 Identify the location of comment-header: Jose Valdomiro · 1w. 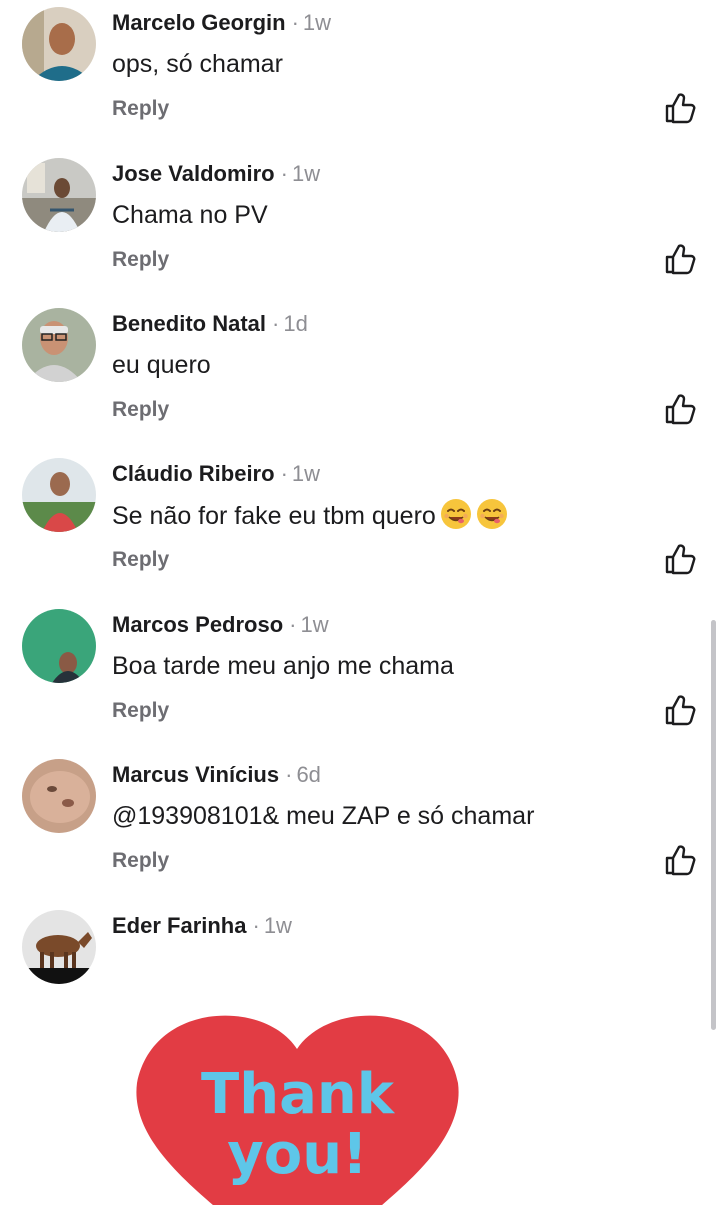
(216, 174).